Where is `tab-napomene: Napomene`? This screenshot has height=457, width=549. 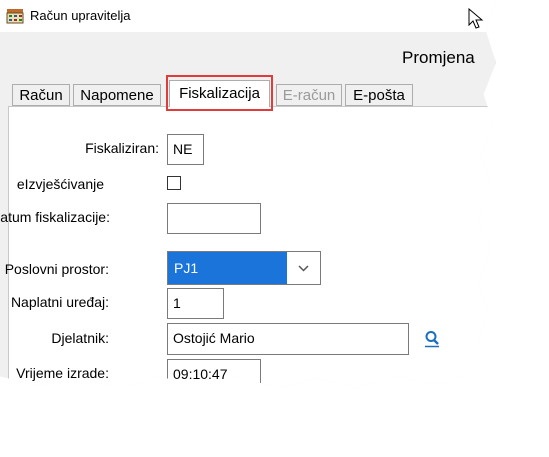 tab-napomene: Napomene is located at coordinates (117, 95).